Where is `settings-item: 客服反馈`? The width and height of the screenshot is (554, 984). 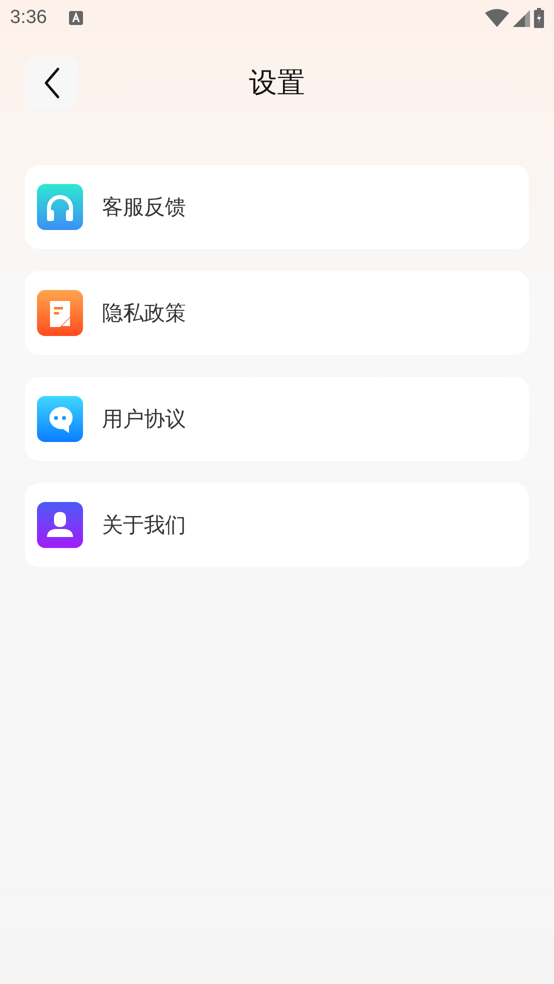 settings-item: 客服反馈 is located at coordinates (277, 207).